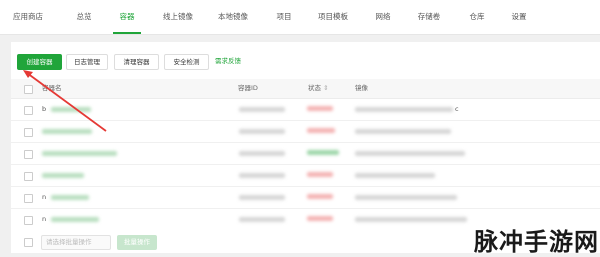 The image size is (600, 257). I want to click on watermark-text: 脉冲手游网, so click(536, 242).